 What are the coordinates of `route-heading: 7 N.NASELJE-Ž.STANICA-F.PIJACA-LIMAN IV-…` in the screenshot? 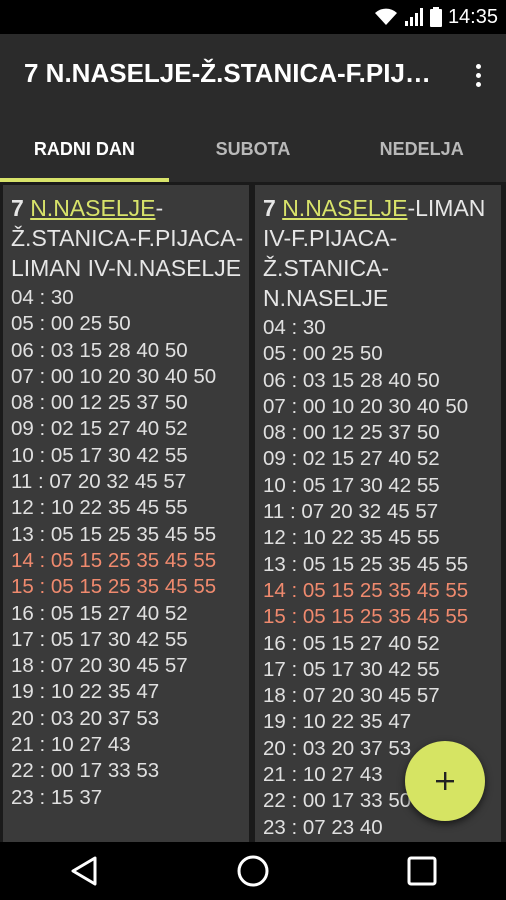 It's located at (130, 238).